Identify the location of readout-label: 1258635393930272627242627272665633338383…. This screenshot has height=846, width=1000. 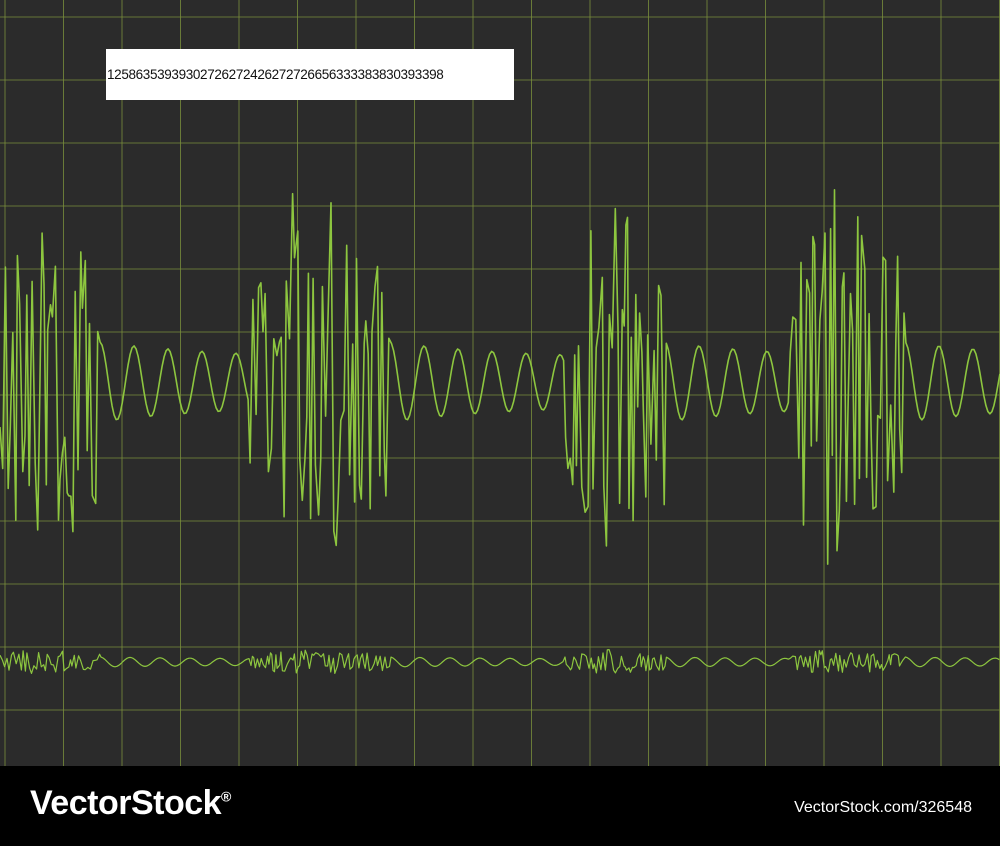
(310, 74).